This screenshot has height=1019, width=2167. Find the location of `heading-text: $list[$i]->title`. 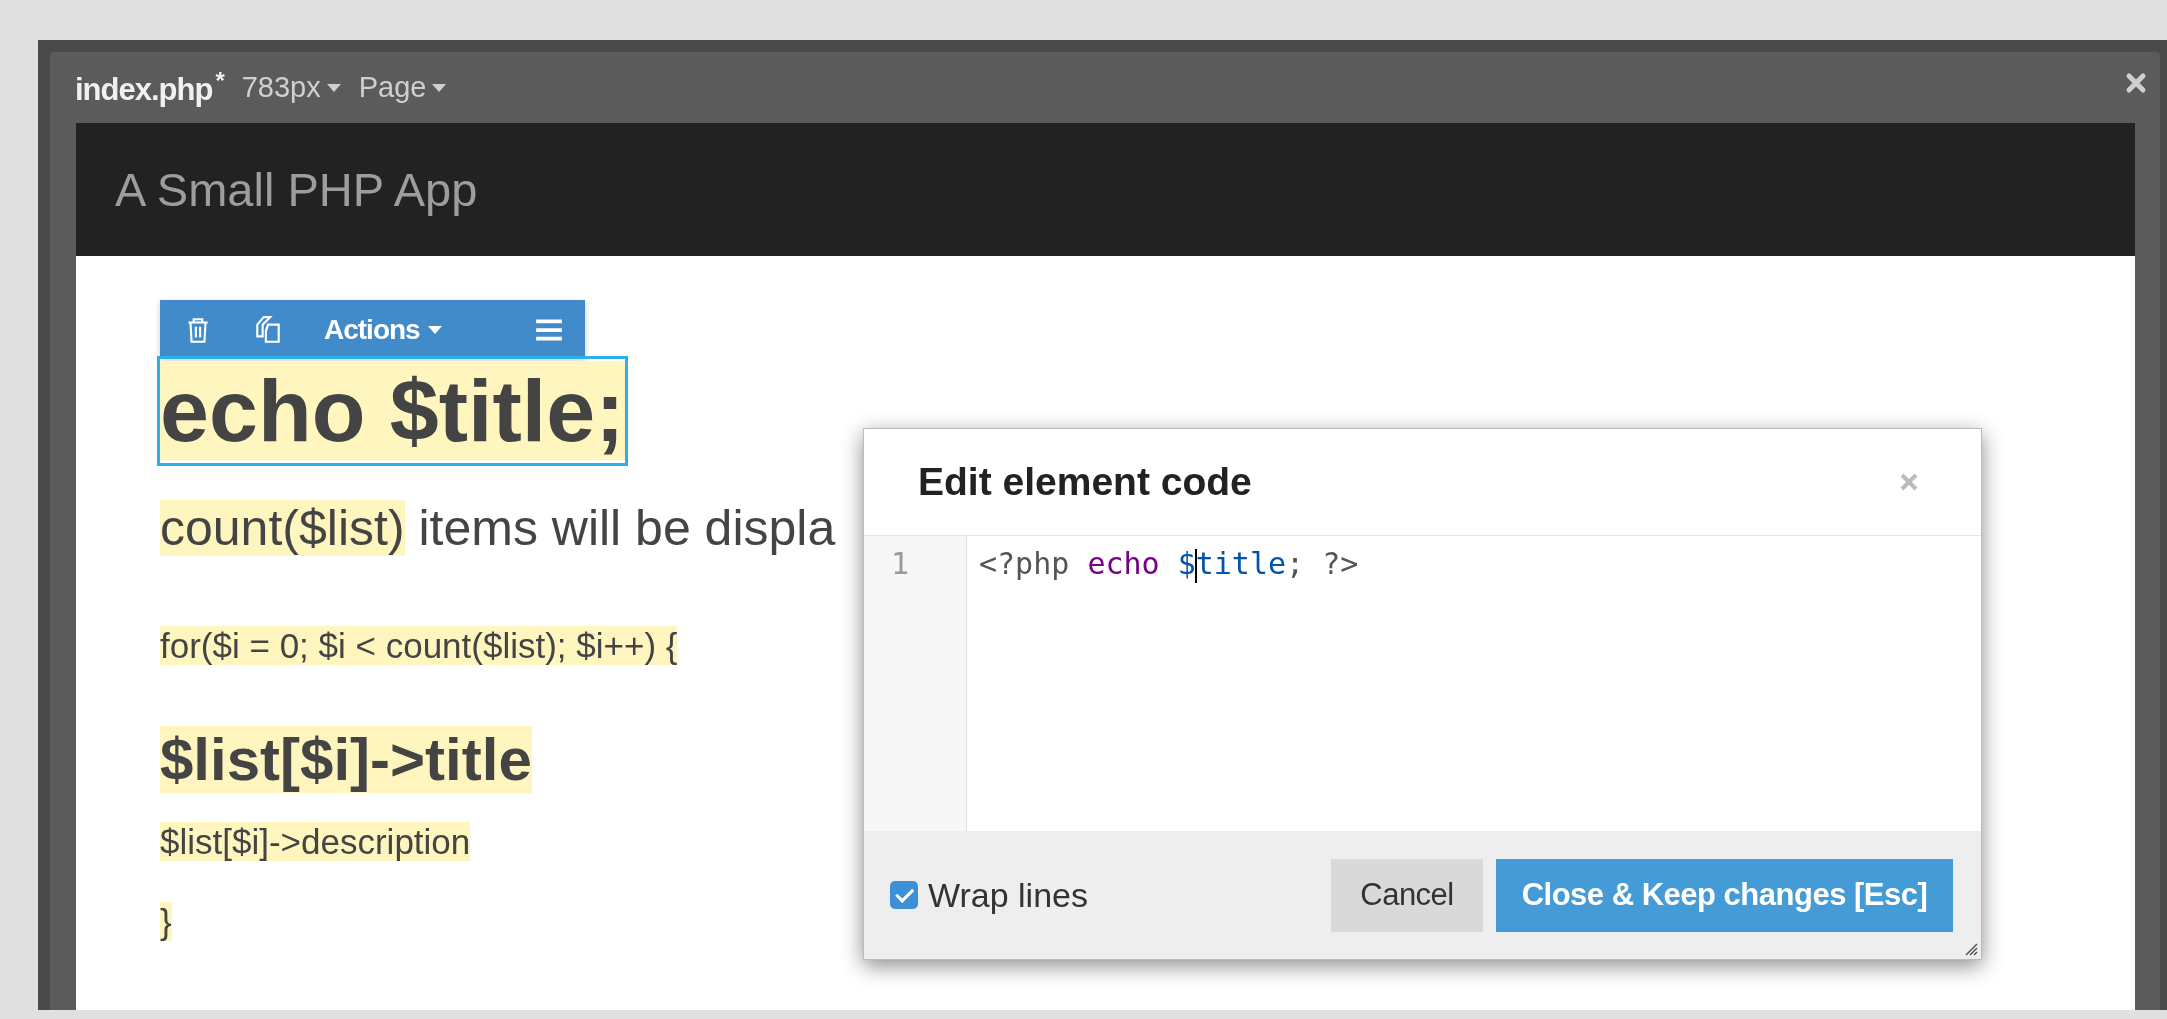

heading-text: $list[$i]->title is located at coordinates (346, 760).